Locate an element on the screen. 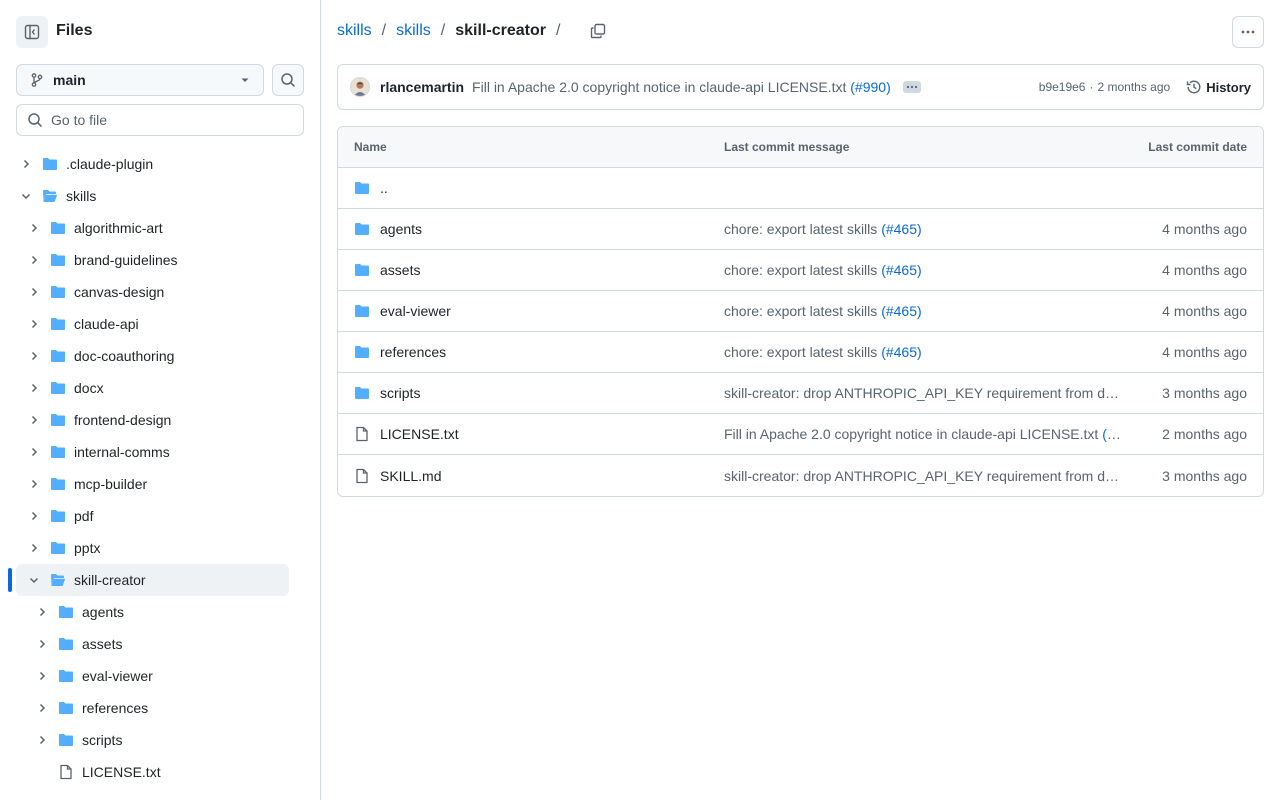  sidebar-toggle-button is located at coordinates (32, 32).